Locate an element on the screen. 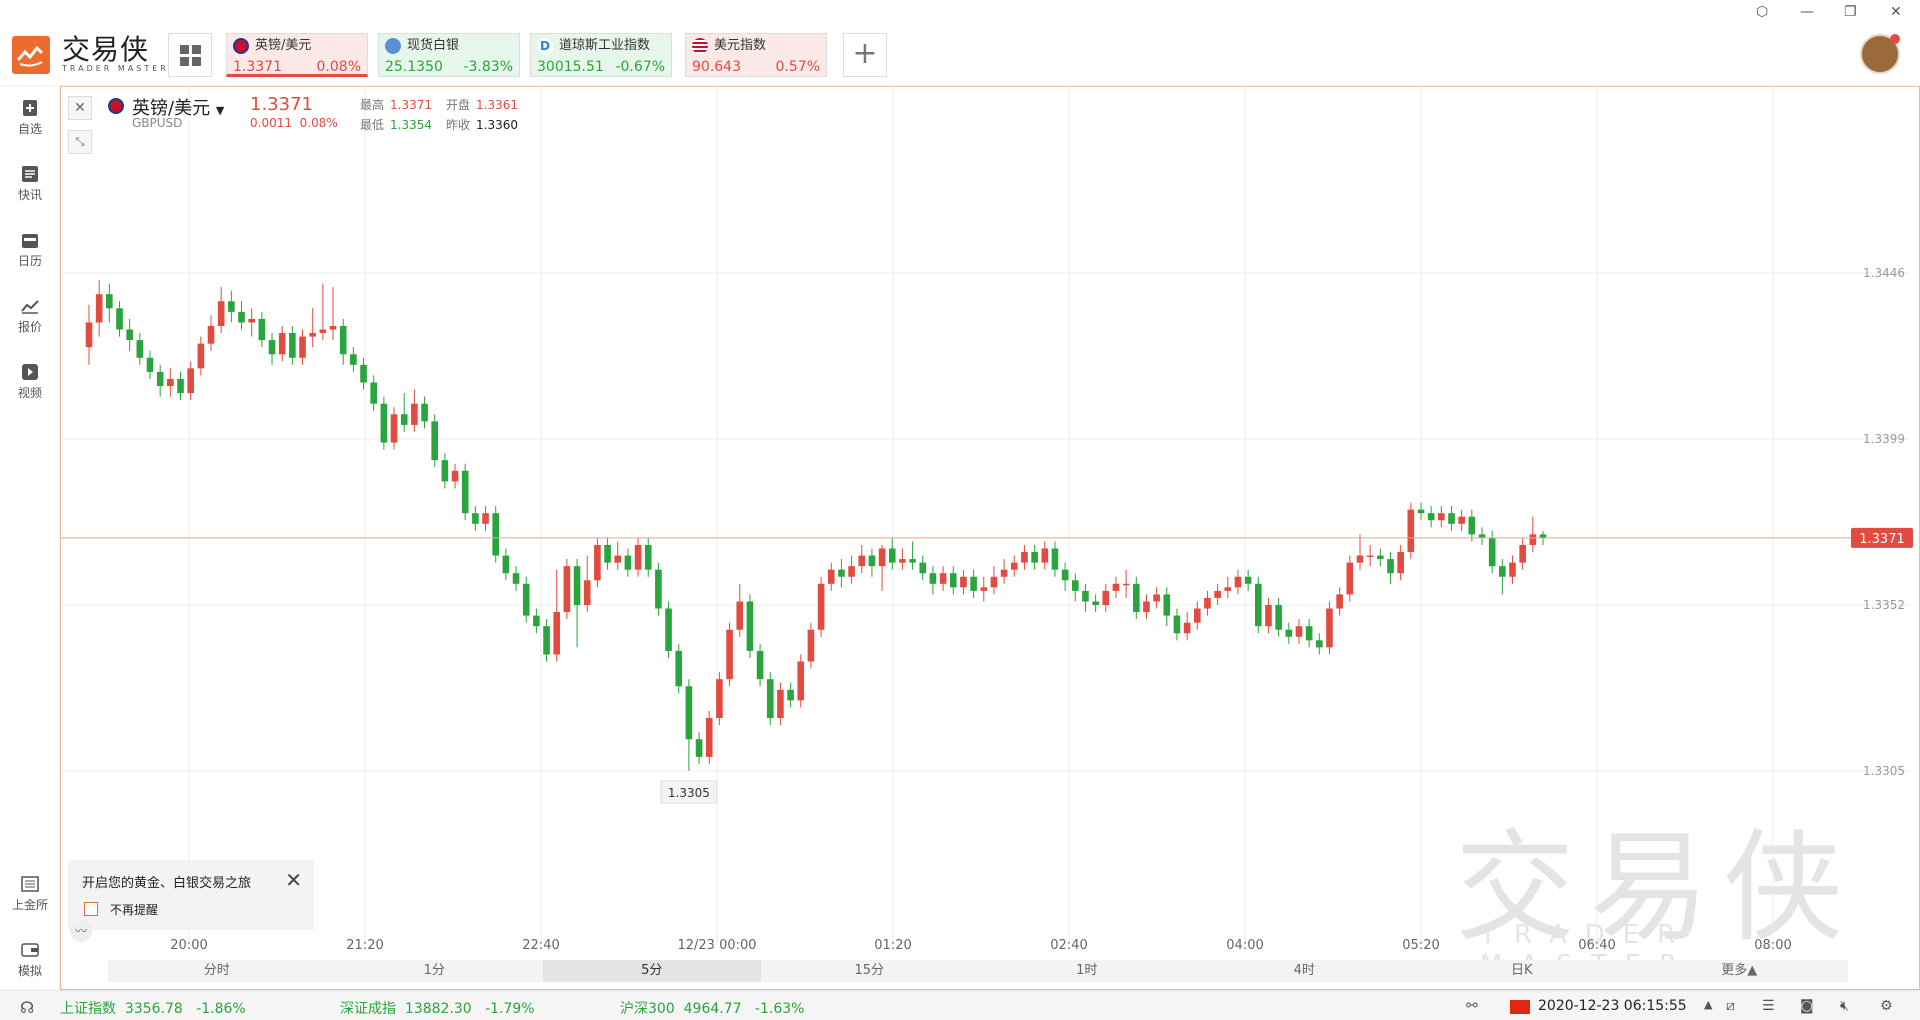 The image size is (1920, 1020). grid-menu-button is located at coordinates (190, 55).